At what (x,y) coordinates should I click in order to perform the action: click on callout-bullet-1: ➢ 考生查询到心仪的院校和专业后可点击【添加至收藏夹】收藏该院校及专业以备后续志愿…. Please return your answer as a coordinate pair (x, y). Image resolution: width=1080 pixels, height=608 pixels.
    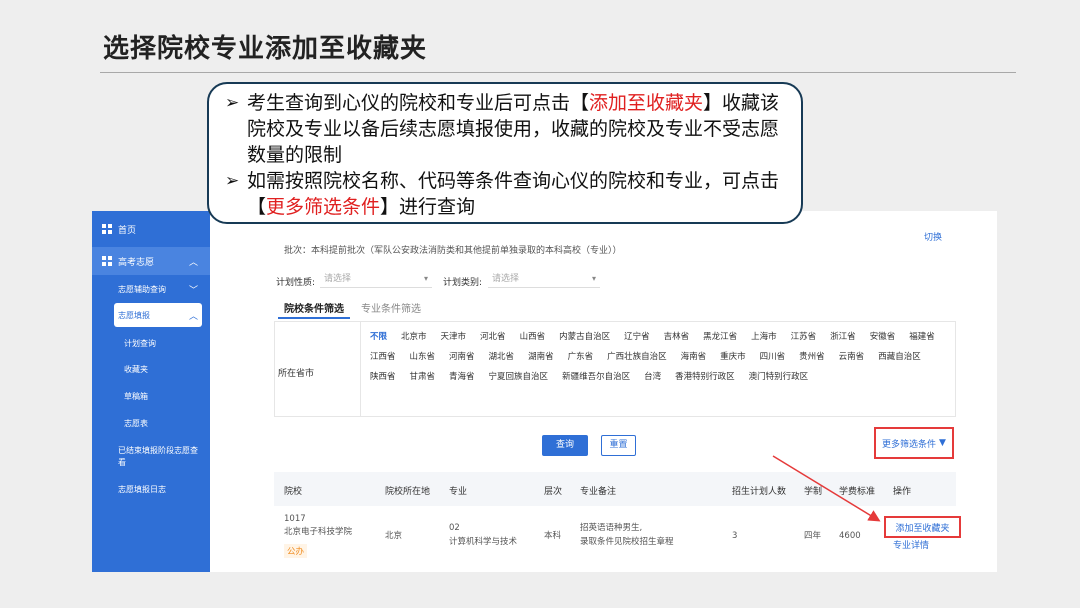
    Looking at the image, I should click on (505, 129).